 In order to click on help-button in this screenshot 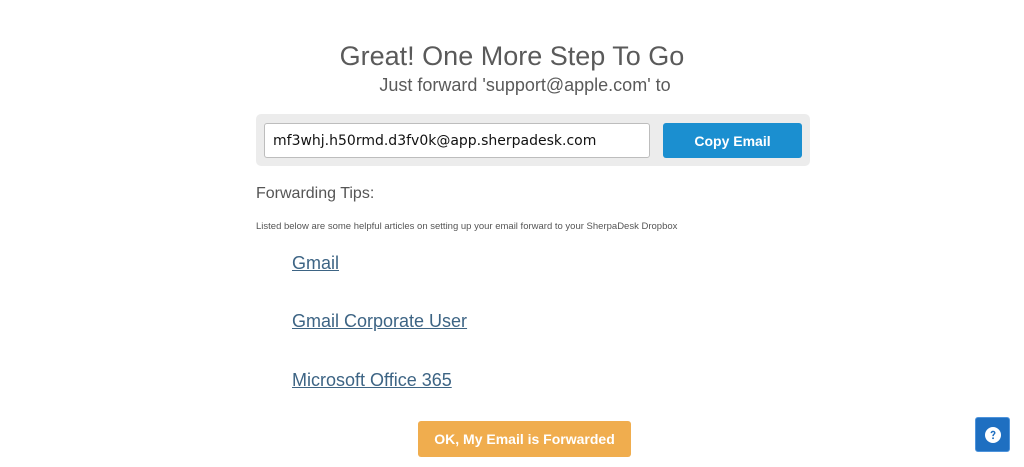, I will do `click(992, 434)`.